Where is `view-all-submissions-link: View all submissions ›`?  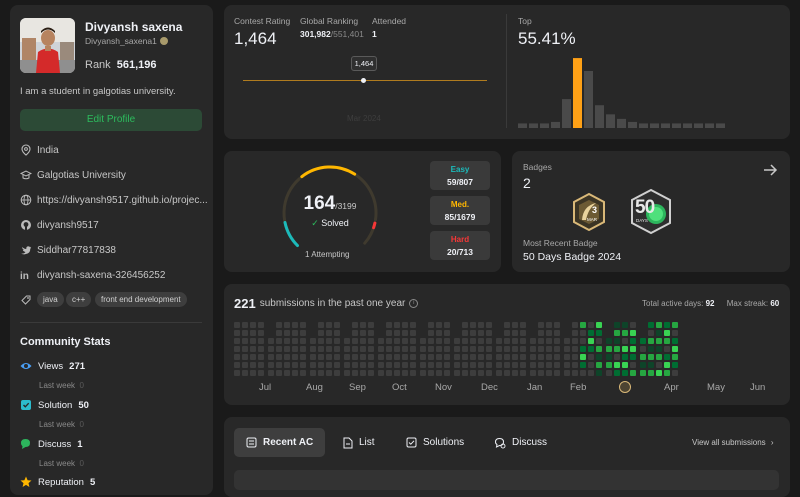 view-all-submissions-link: View all submissions › is located at coordinates (733, 442).